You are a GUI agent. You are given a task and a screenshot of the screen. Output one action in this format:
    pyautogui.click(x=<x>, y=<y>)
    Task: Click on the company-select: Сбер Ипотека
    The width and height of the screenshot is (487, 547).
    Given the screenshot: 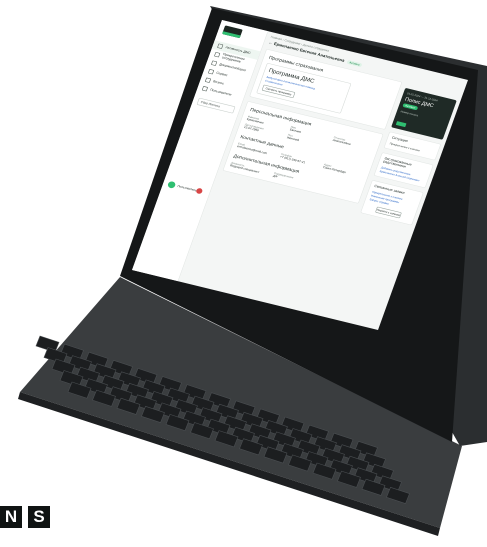 What is the action you would take?
    pyautogui.click(x=216, y=105)
    